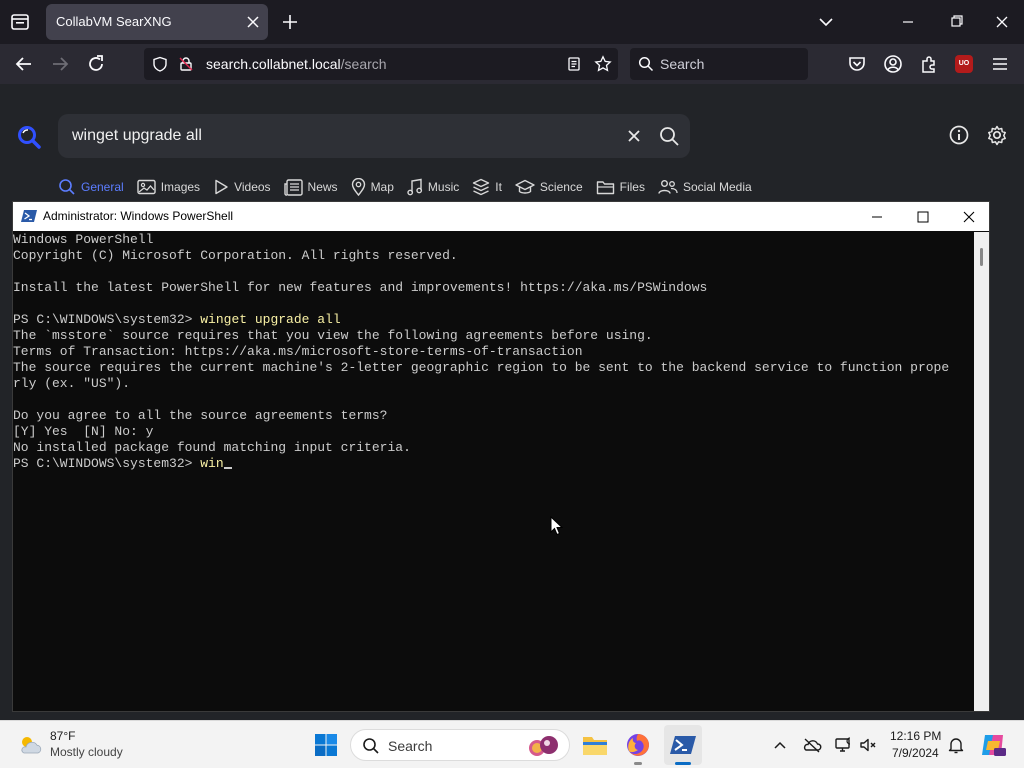  What do you see at coordinates (683, 763) in the screenshot?
I see `app-active-indicator` at bounding box center [683, 763].